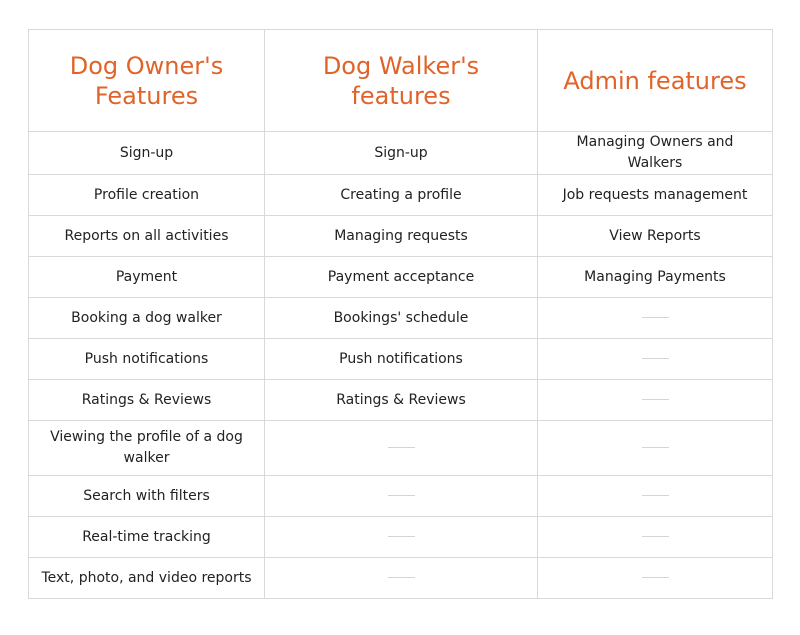 The image size is (800, 635). Describe the element at coordinates (146, 496) in the screenshot. I see `feature-cell-owner: Search with filters` at that location.